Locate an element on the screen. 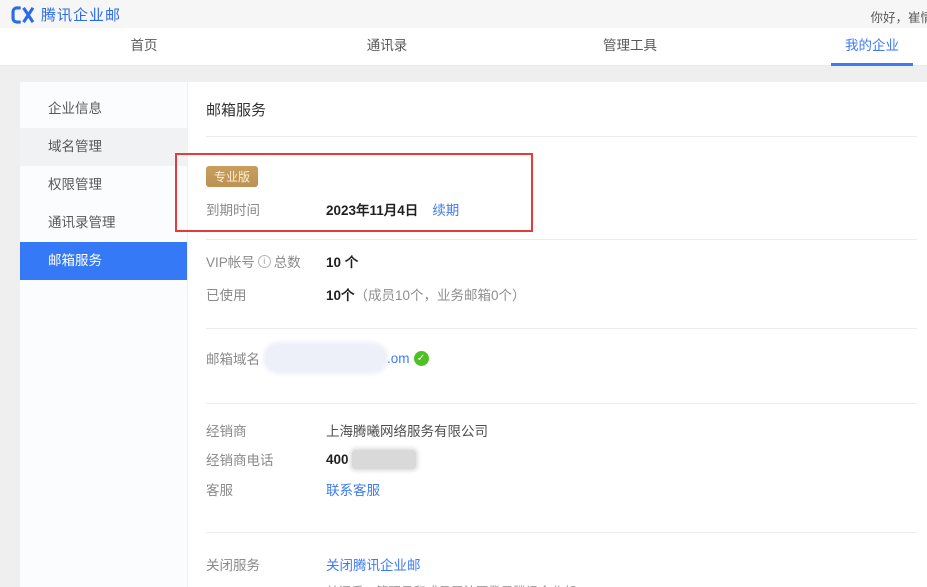 This screenshot has width=927, height=587. vip-total-label: VIP帐号 i 总数 is located at coordinates (266, 261).